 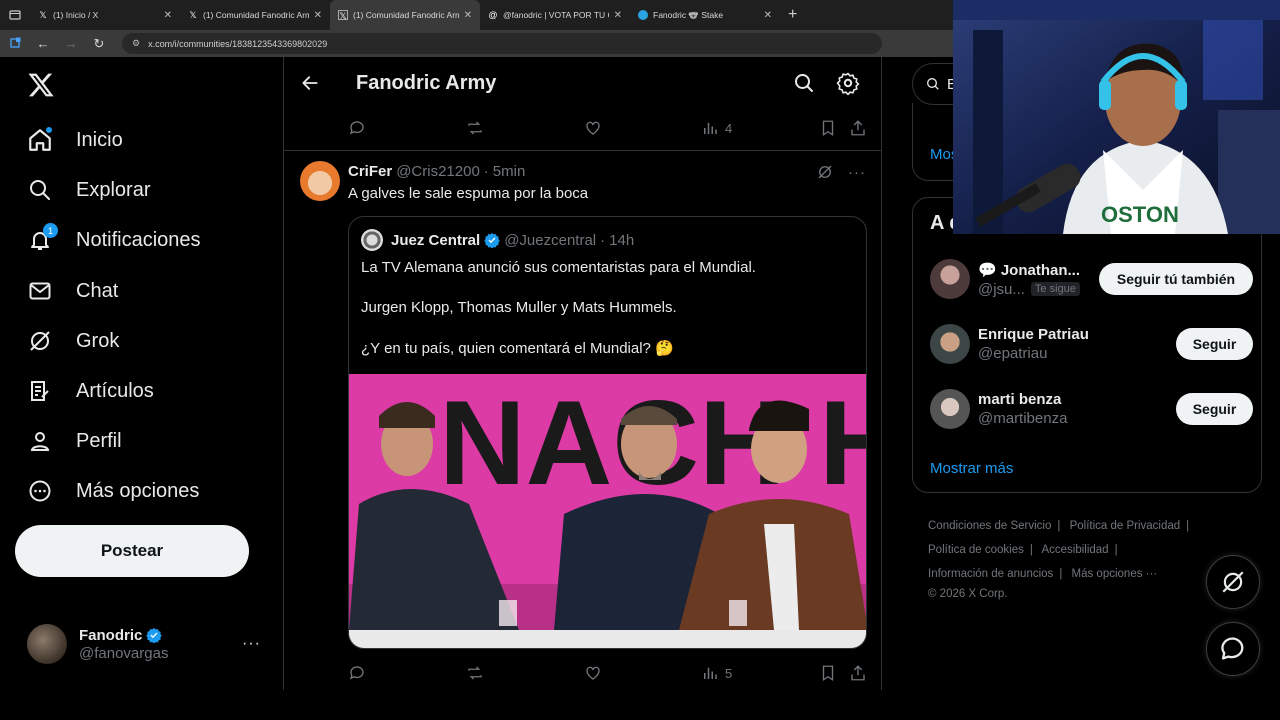 I want to click on forward-icon: →, so click(x=71, y=43).